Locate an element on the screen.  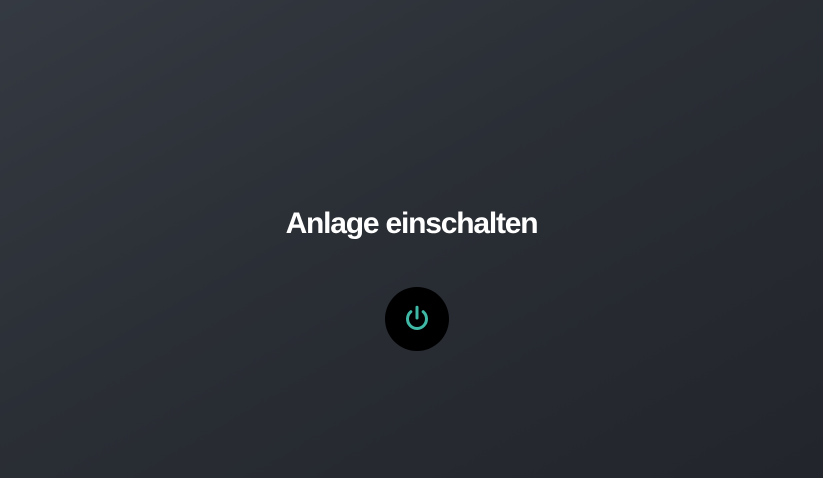
power-icon is located at coordinates (417, 317).